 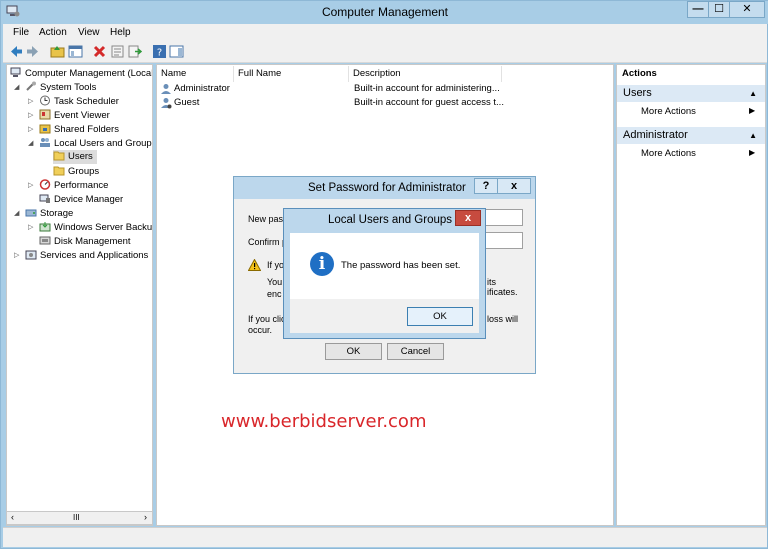 I want to click on show-hide-tree-icon, so click(x=75, y=51).